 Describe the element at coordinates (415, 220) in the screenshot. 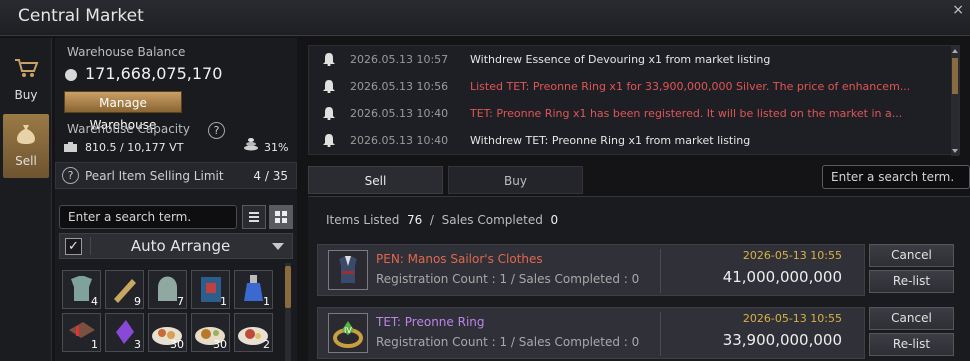

I see `items-listed-value: 76` at that location.